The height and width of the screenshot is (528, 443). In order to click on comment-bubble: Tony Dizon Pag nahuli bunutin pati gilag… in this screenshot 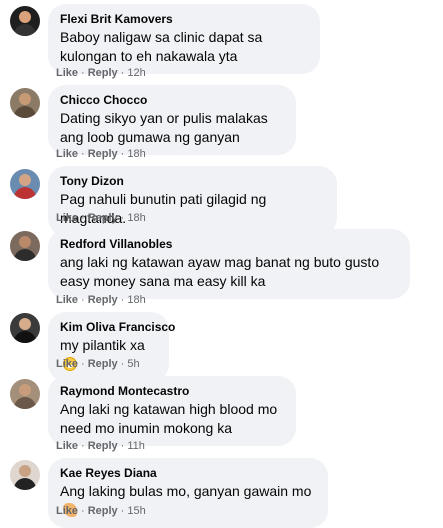, I will do `click(192, 201)`.